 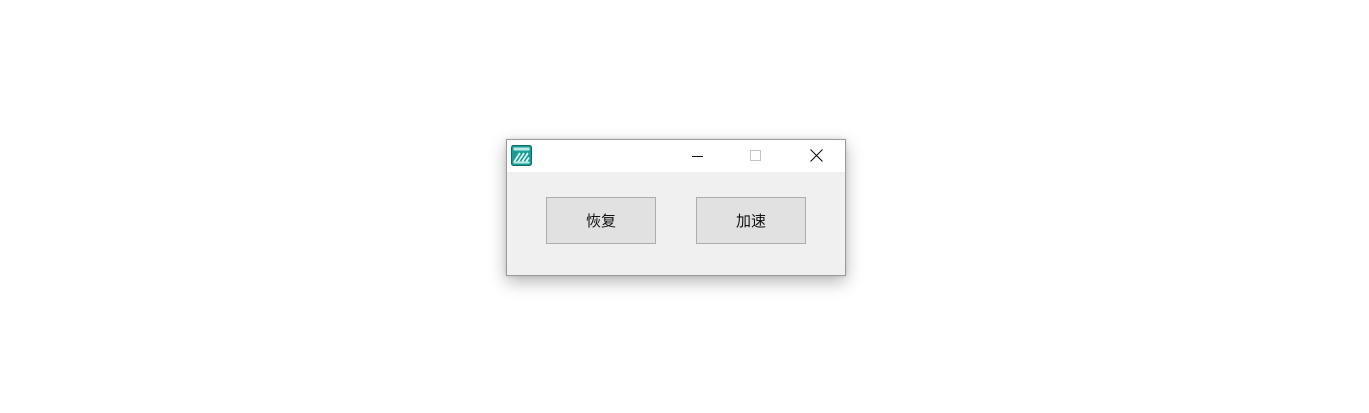 I want to click on minimize-icon, so click(x=698, y=156).